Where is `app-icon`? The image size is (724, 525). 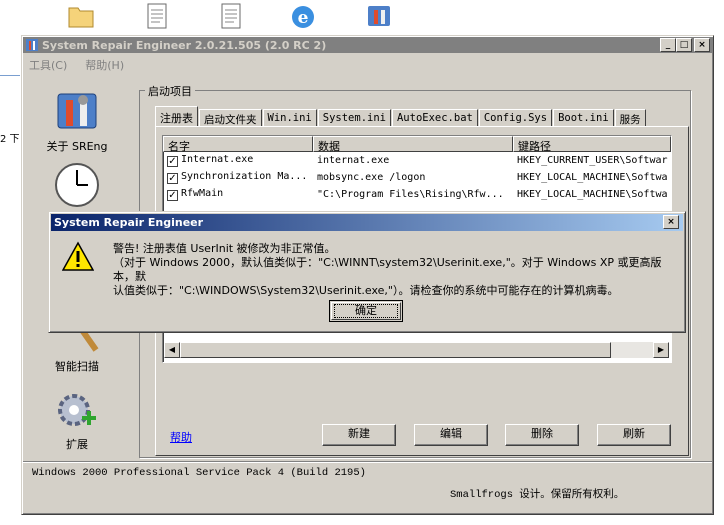
app-icon is located at coordinates (32, 45).